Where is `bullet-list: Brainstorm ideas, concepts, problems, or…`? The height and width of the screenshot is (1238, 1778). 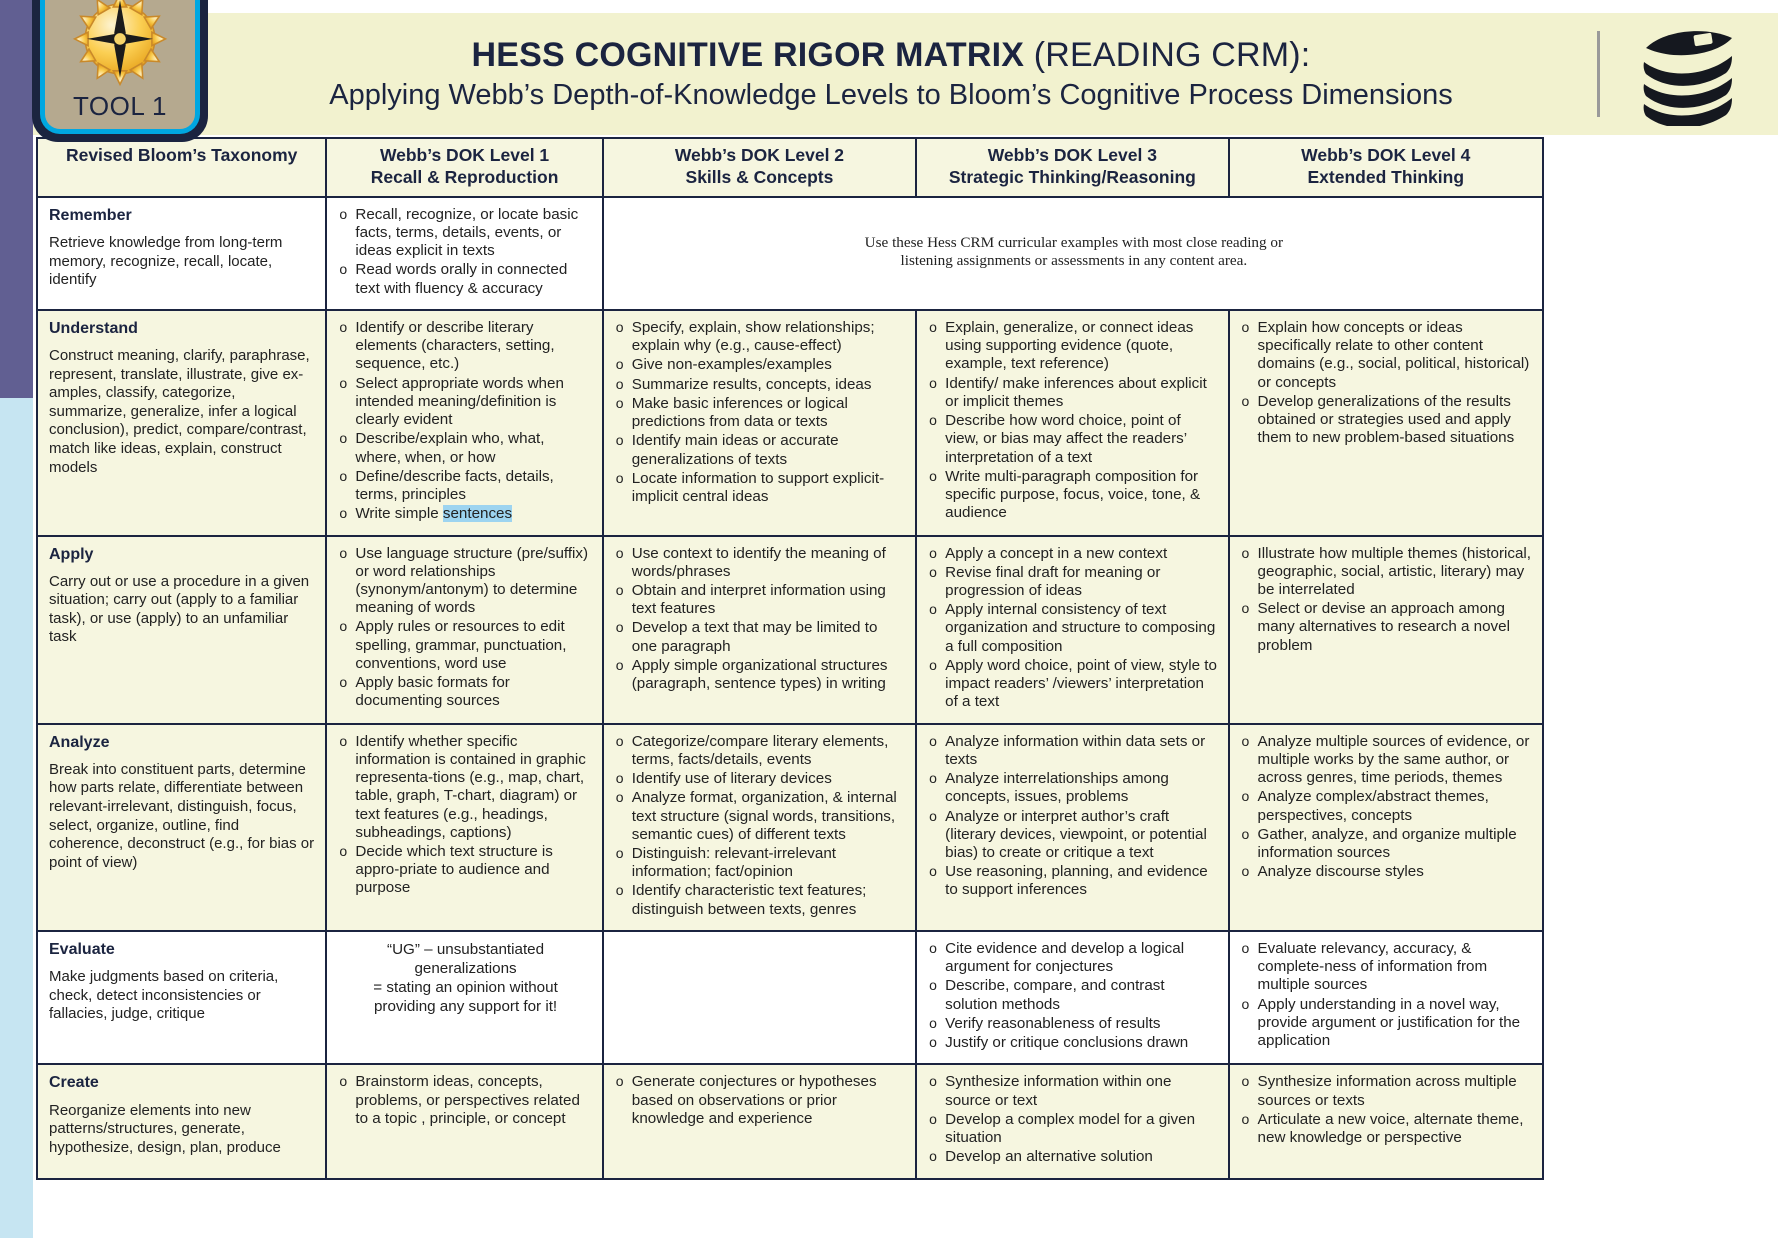 bullet-list: Brainstorm ideas, concepts, problems, or… is located at coordinates (465, 1100).